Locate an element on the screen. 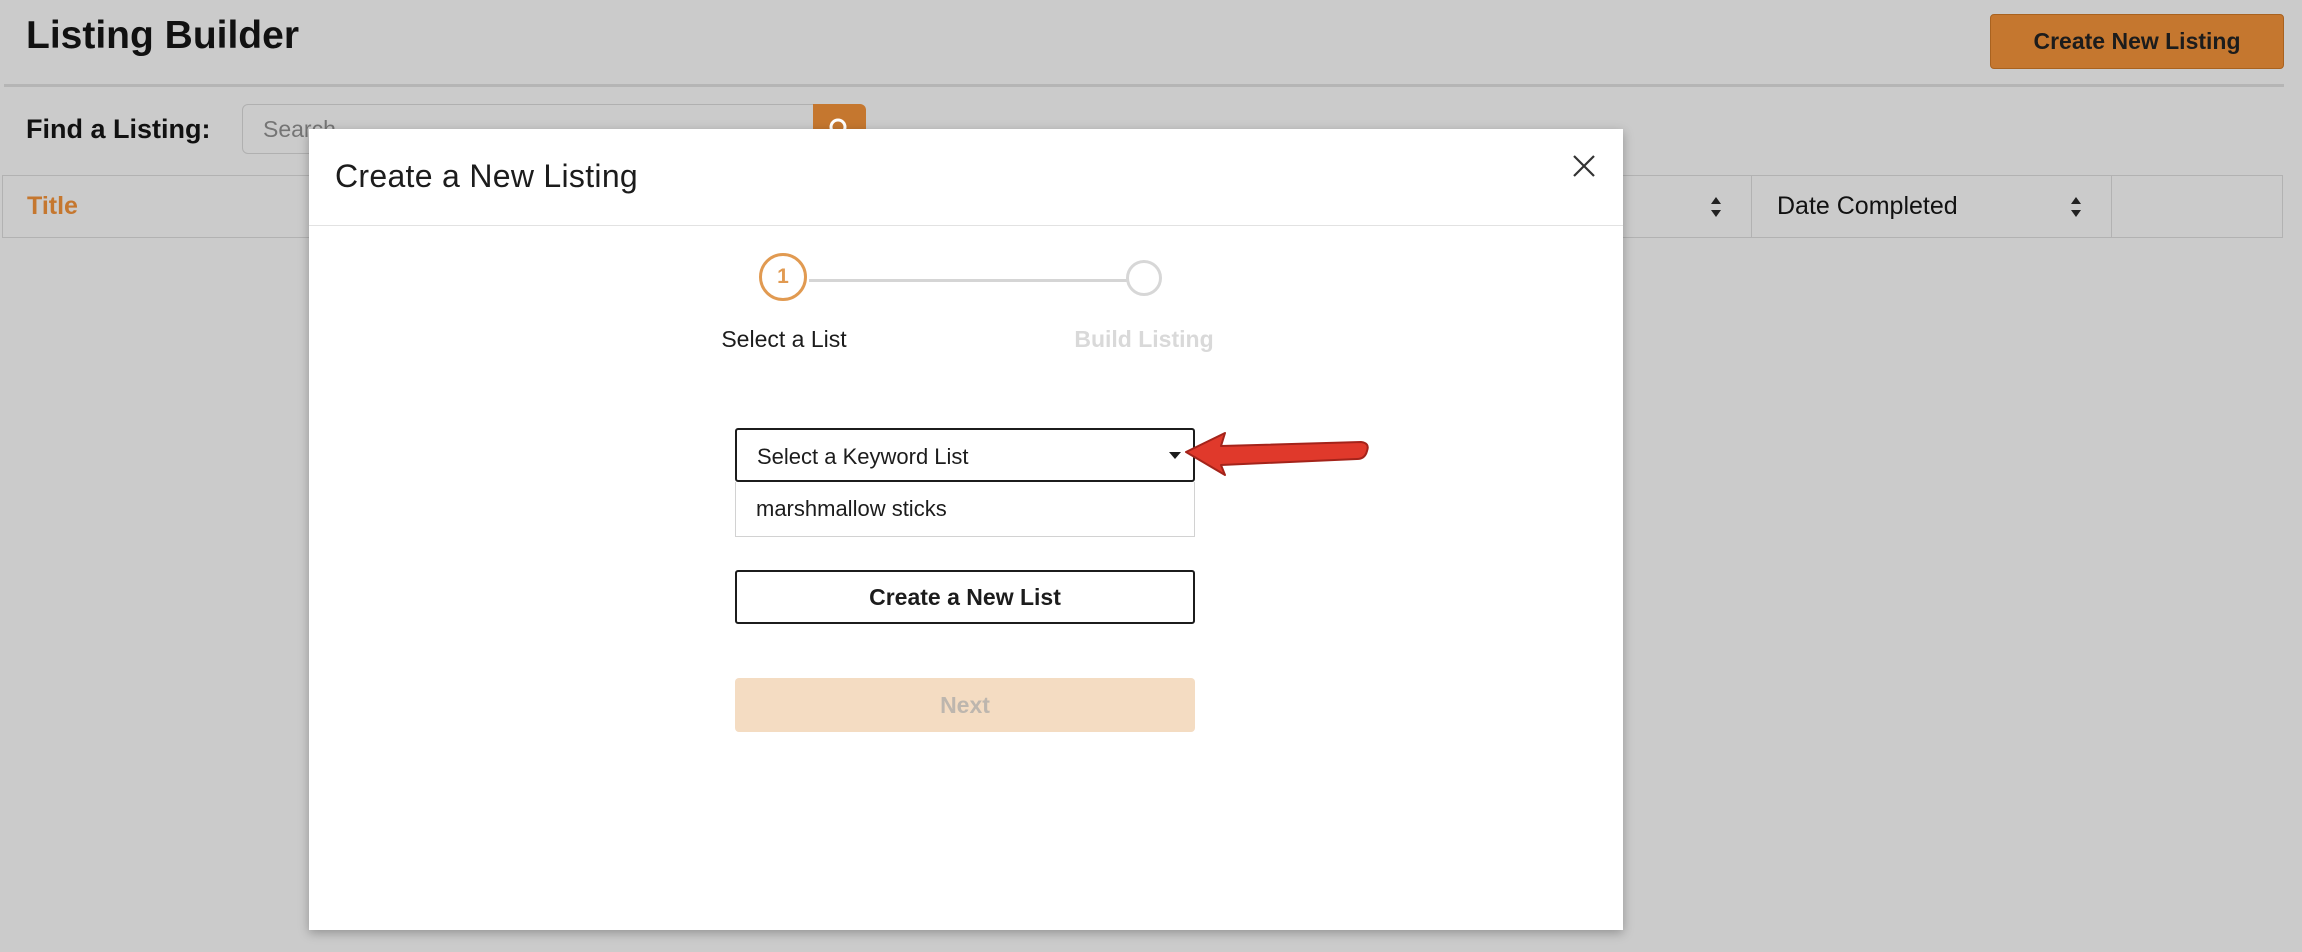  close-icon is located at coordinates (1584, 166).